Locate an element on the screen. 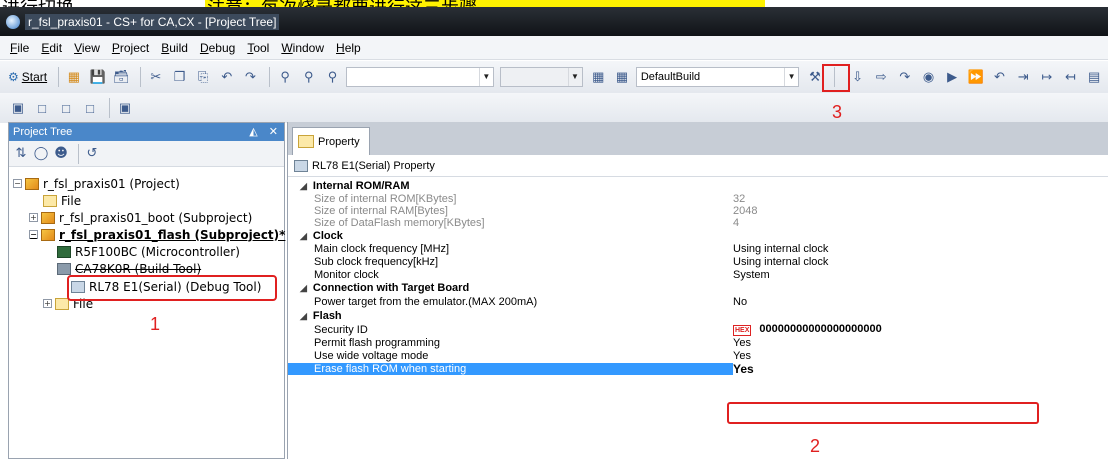 The height and width of the screenshot is (459, 1108). tree-node-file: File is located at coordinates (62, 200).